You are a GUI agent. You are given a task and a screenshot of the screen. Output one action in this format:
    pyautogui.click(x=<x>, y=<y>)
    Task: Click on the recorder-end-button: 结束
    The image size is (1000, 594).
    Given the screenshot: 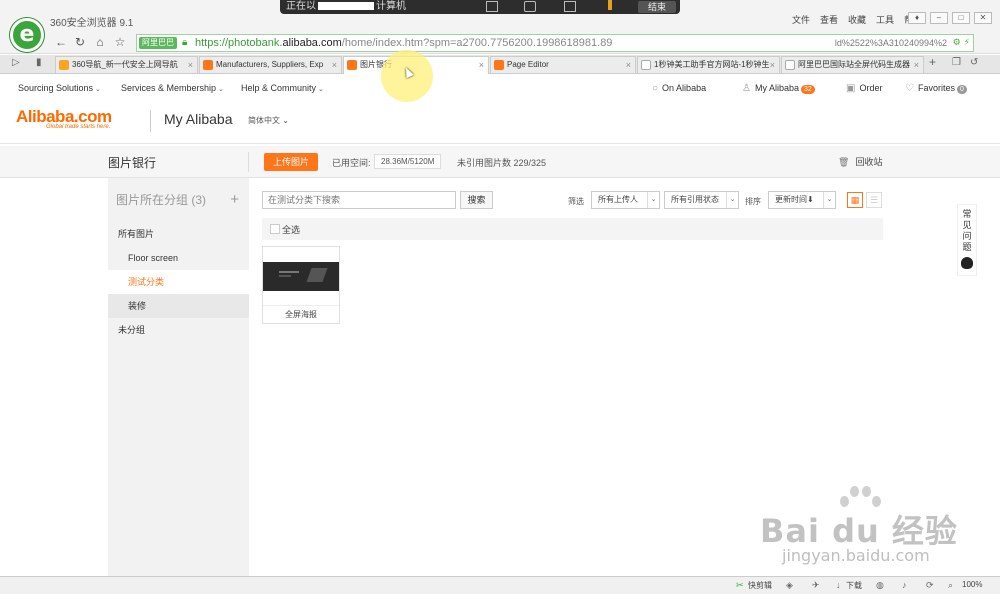 What is the action you would take?
    pyautogui.click(x=656, y=7)
    